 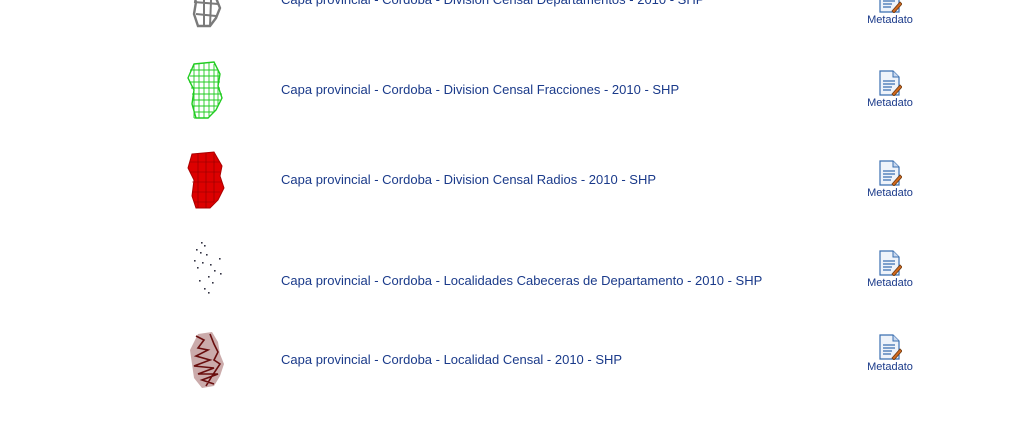 I want to click on metadata-button-fracciones: Metadato, so click(x=890, y=90).